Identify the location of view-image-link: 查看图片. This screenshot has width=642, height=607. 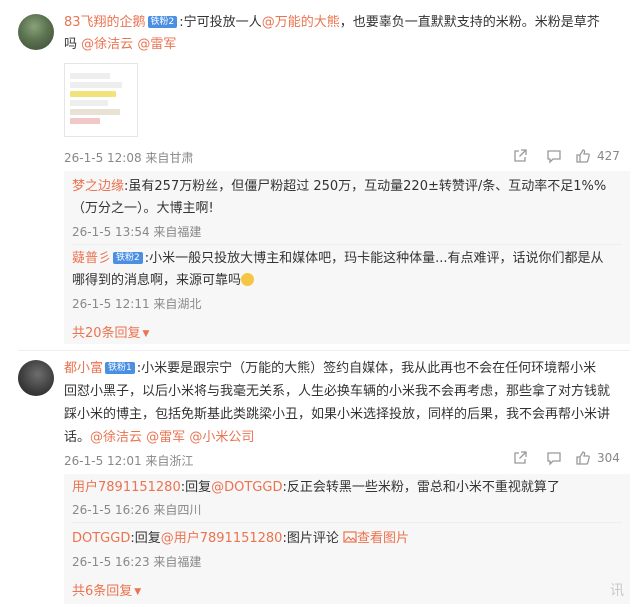
(376, 538).